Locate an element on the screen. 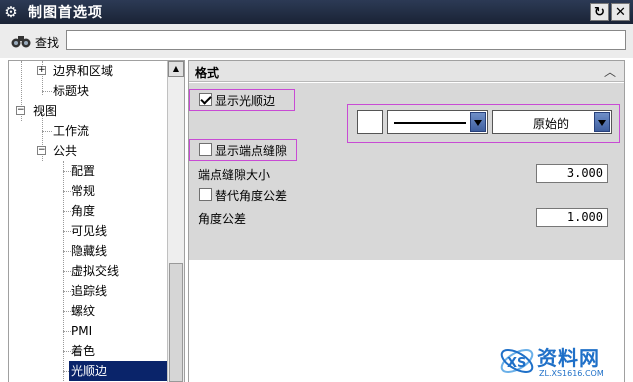  scroll-up-icon: ▲ is located at coordinates (176, 69).